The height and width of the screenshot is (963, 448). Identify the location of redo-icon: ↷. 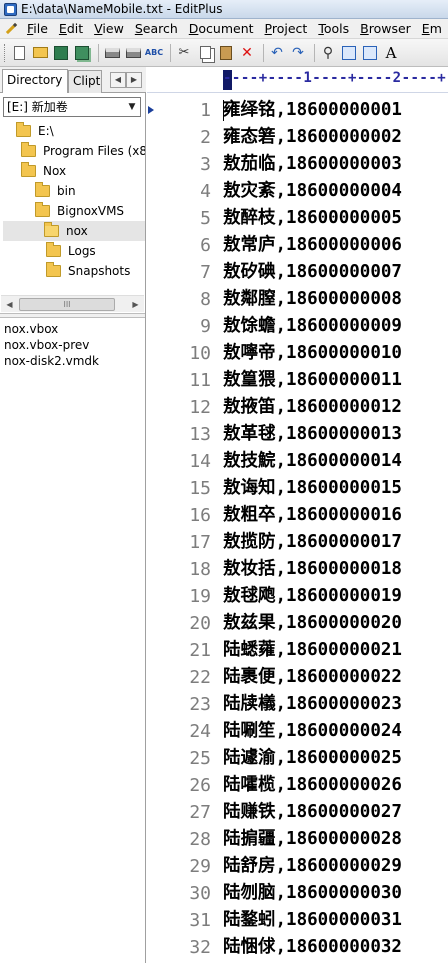
(298, 52).